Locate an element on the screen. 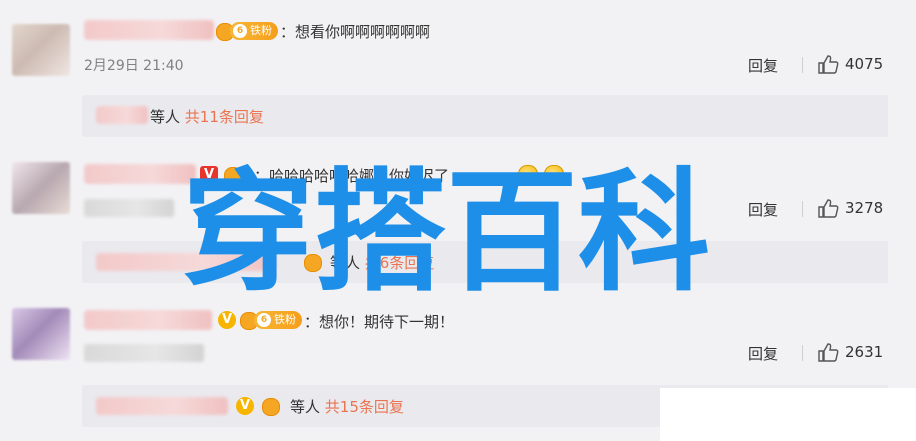  view-replies-link: 共6条回复 is located at coordinates (400, 263).